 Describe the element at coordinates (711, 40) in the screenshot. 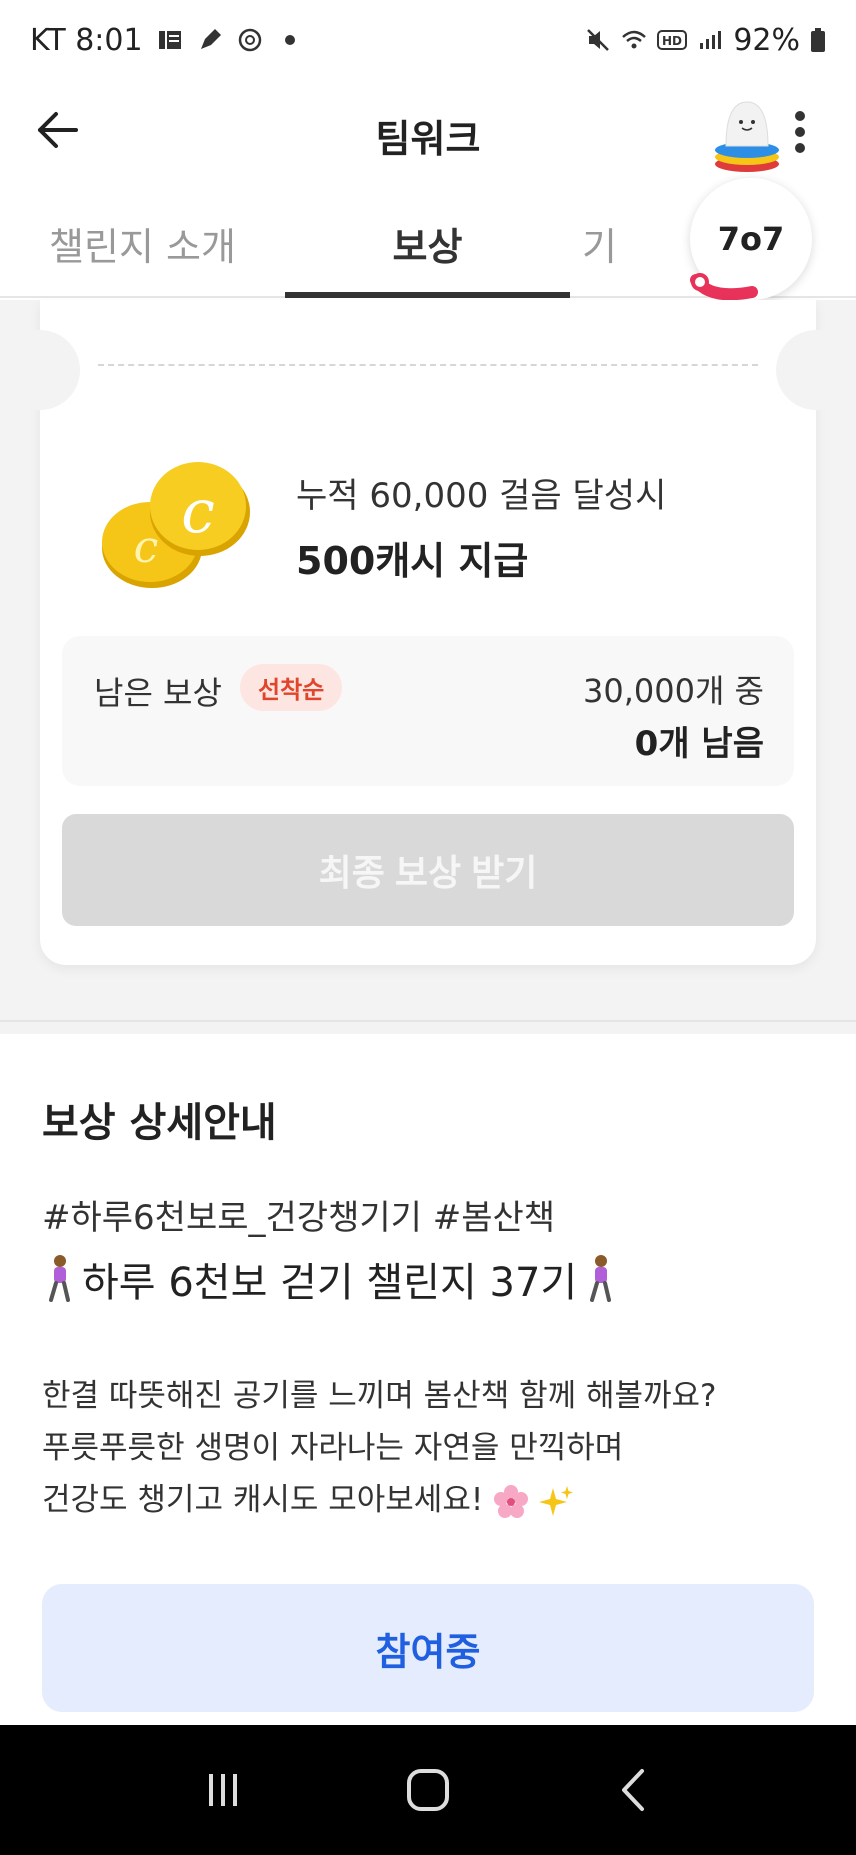

I see `signal-icon` at that location.